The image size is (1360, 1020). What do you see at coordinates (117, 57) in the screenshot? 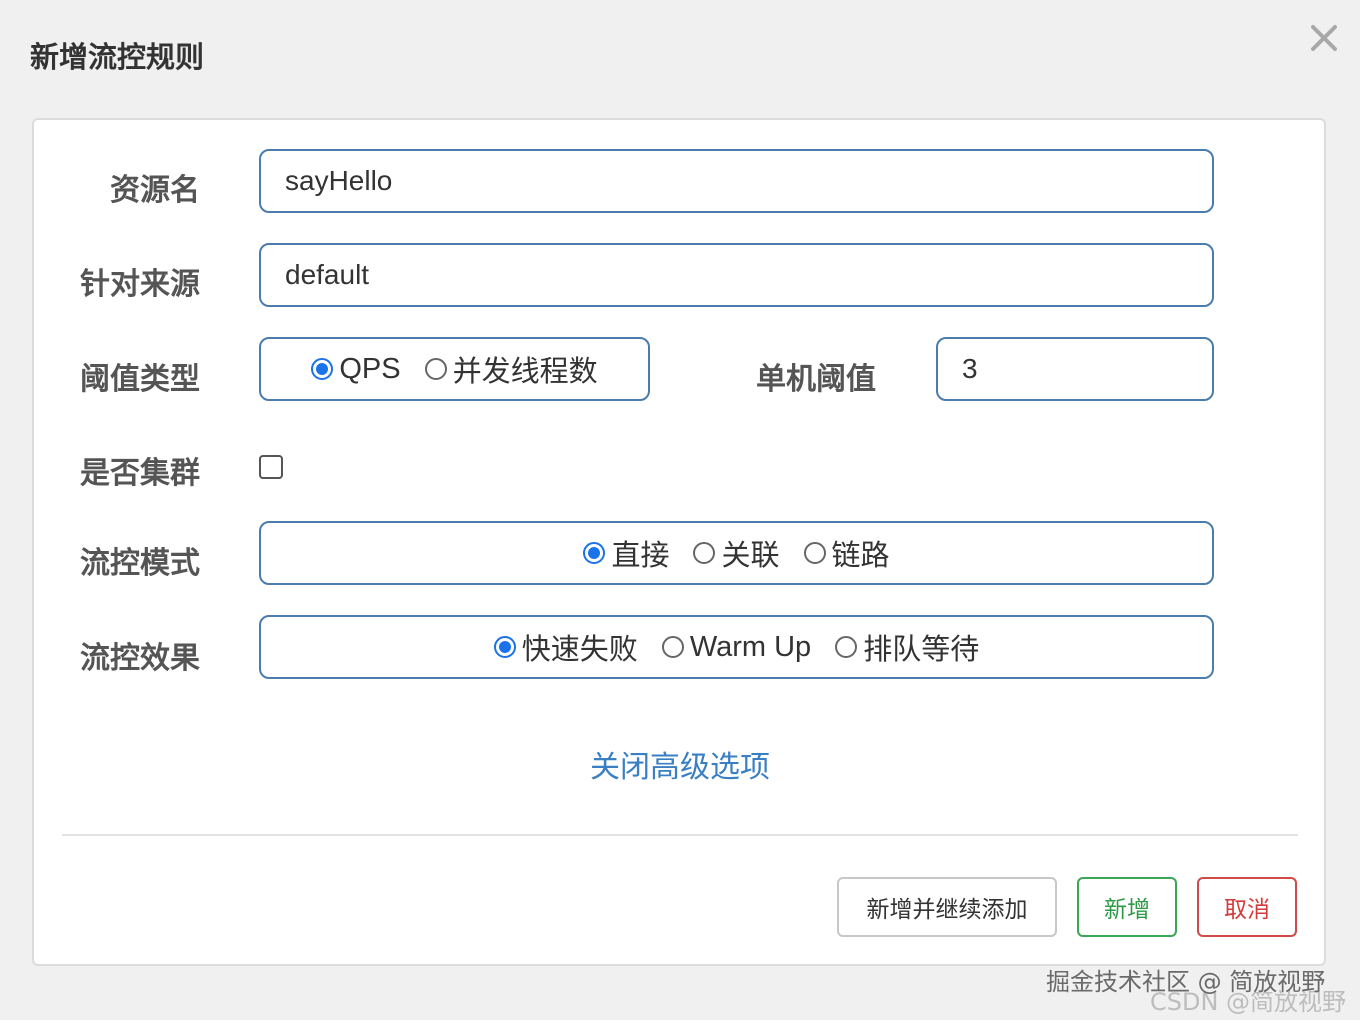
I see `dialog-title: 新增流控规则` at bounding box center [117, 57].